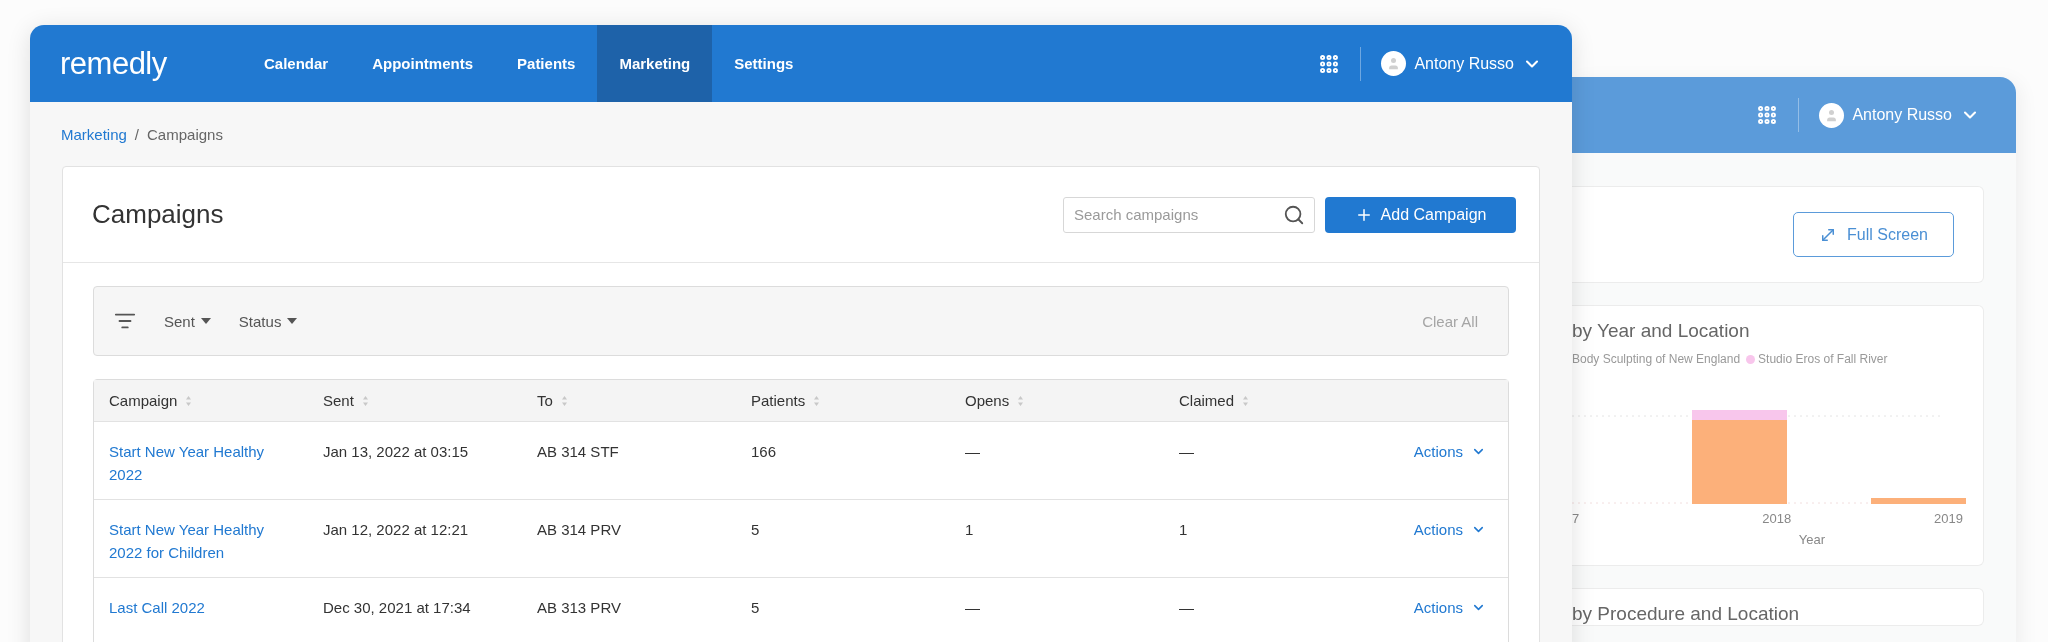 The image size is (2048, 642). I want to click on breadcrumb-link: Marketing, so click(94, 134).